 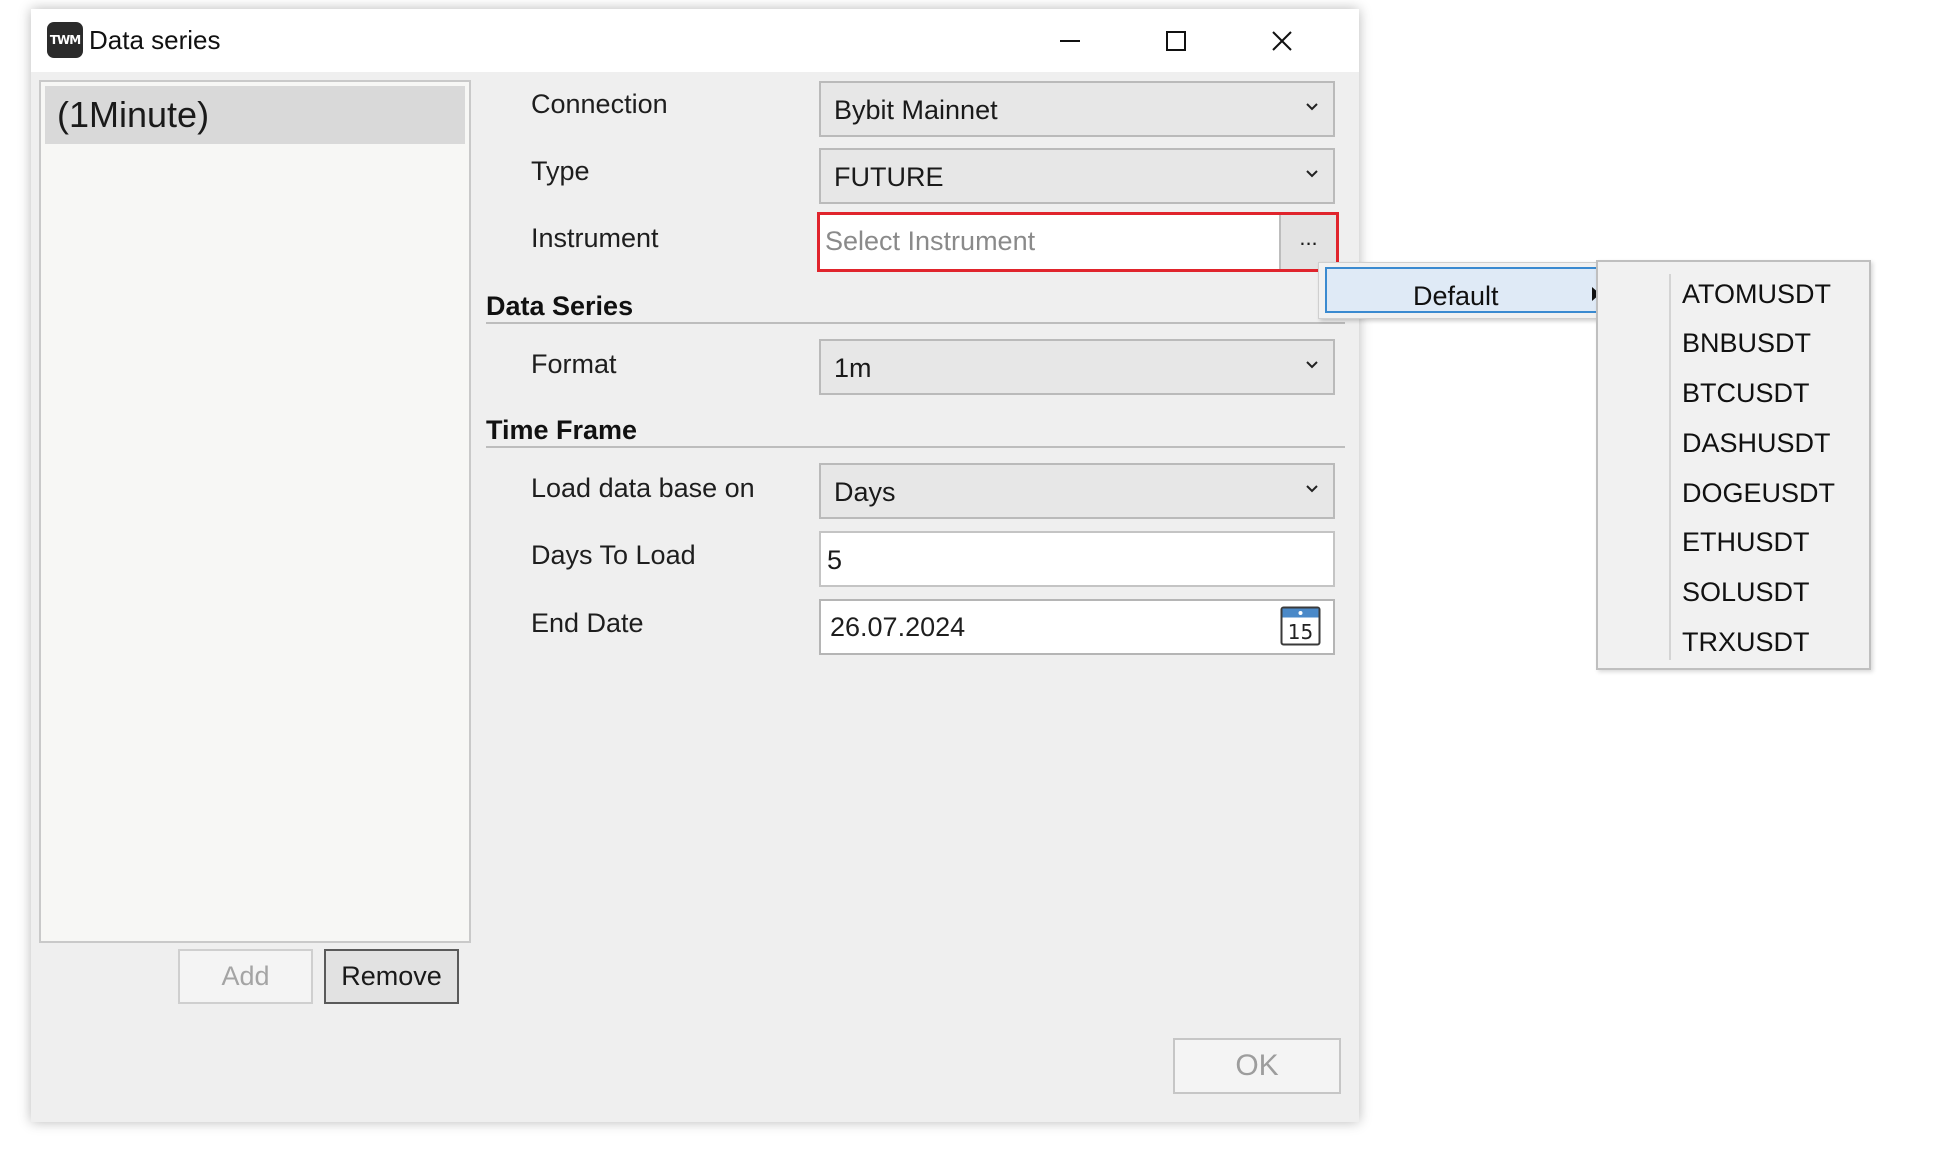 I want to click on end-date-value: 26.07.2024, so click(x=898, y=627).